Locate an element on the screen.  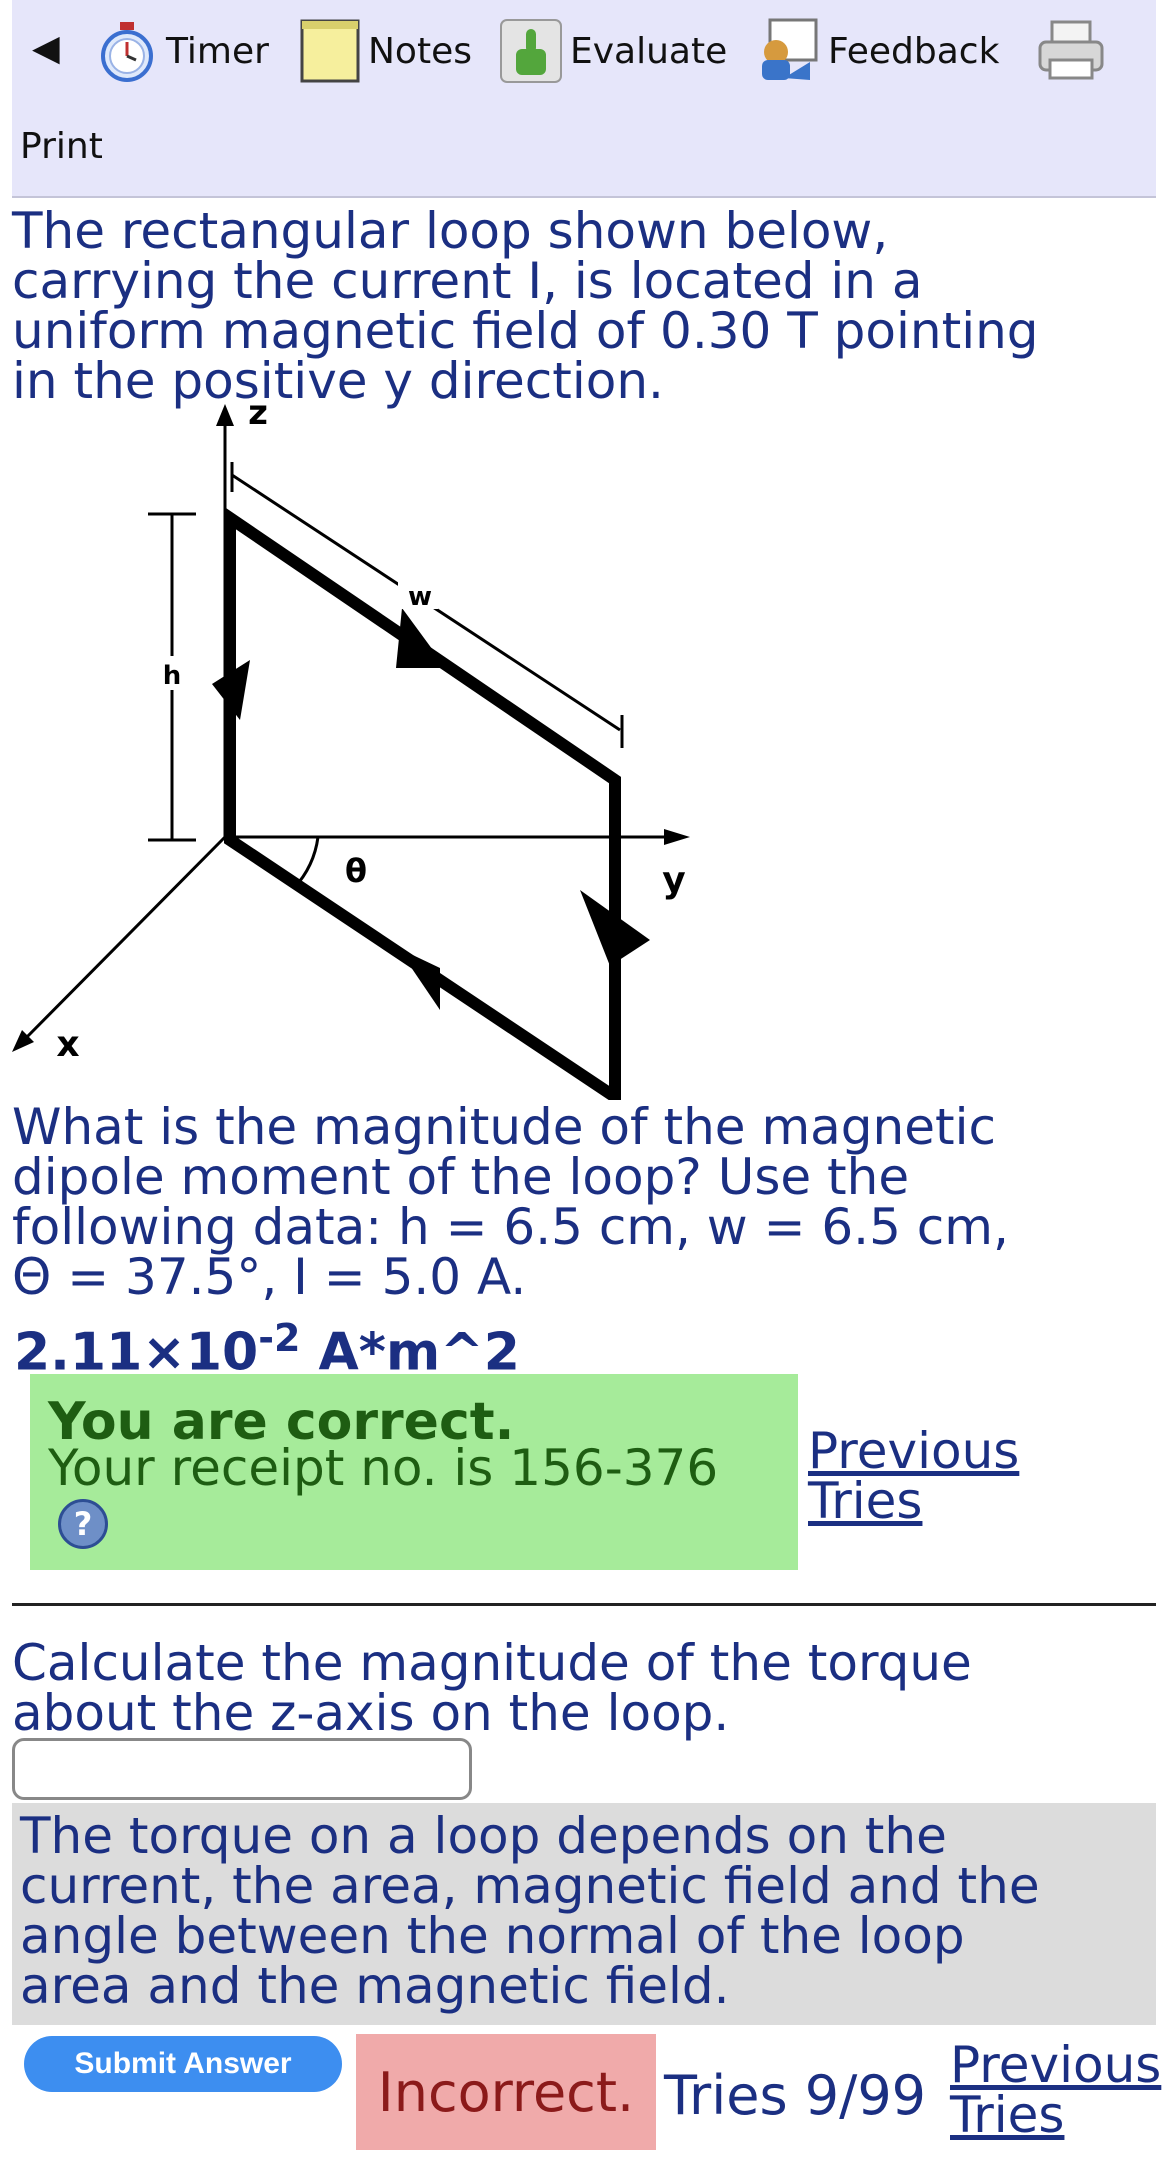
evaluate-button: Evaluate is located at coordinates (613, 51).